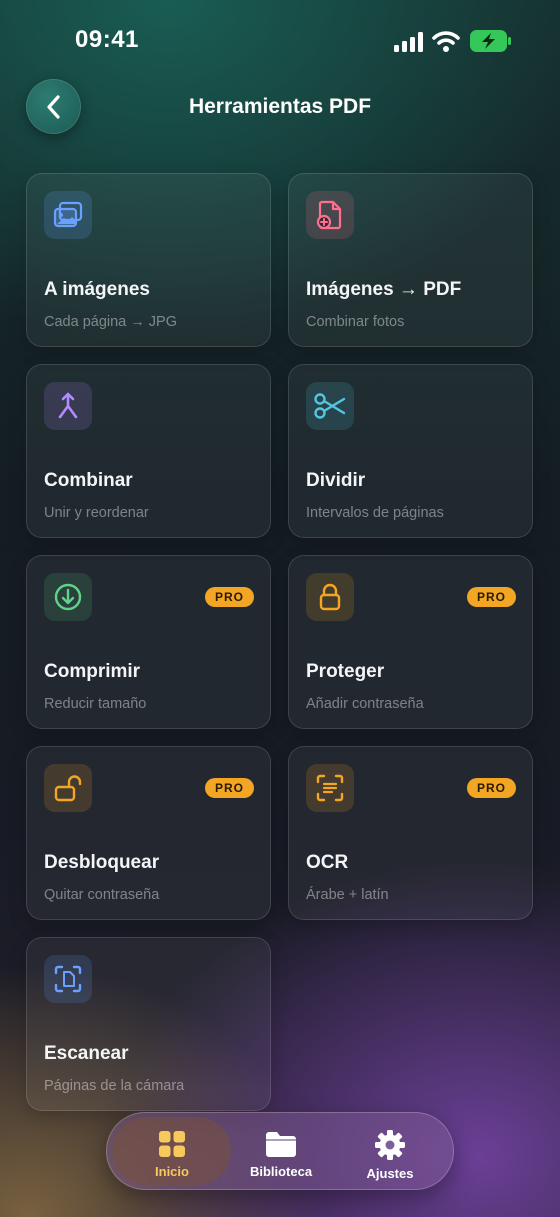 The height and width of the screenshot is (1217, 560). I want to click on tool-subtitle: Añadir contraseña, so click(365, 704).